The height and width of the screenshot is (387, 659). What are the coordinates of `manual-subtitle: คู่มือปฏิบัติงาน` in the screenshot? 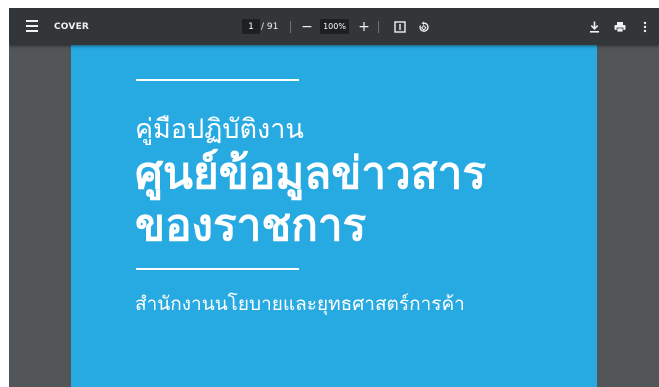 It's located at (219, 129).